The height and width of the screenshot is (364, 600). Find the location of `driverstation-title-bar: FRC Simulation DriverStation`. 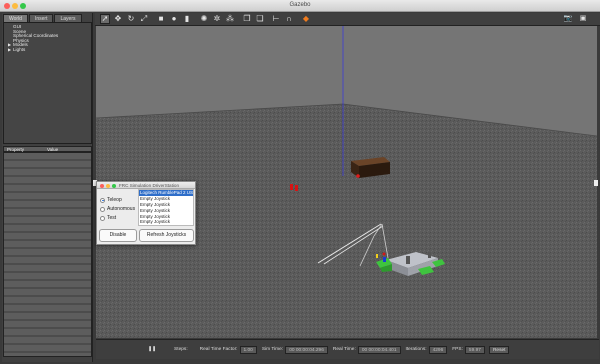

driverstation-title-bar: FRC Simulation DriverStation is located at coordinates (146, 185).